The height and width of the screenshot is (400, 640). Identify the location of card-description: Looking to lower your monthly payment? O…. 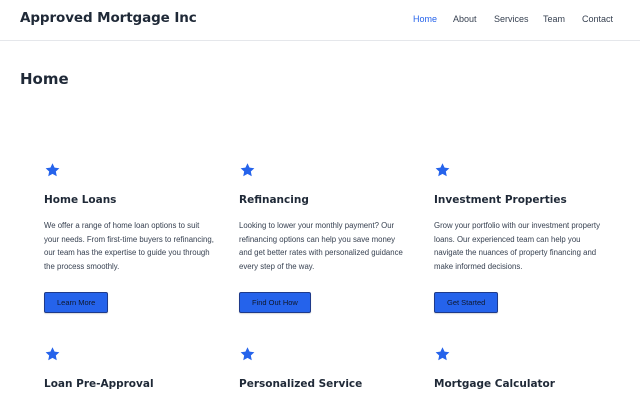
(321, 246).